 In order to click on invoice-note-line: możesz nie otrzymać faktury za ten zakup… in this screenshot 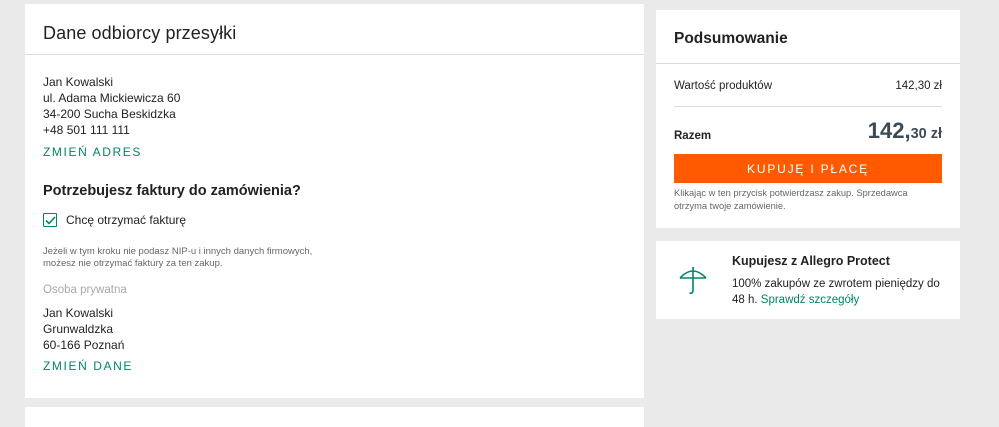, I will do `click(133, 263)`.